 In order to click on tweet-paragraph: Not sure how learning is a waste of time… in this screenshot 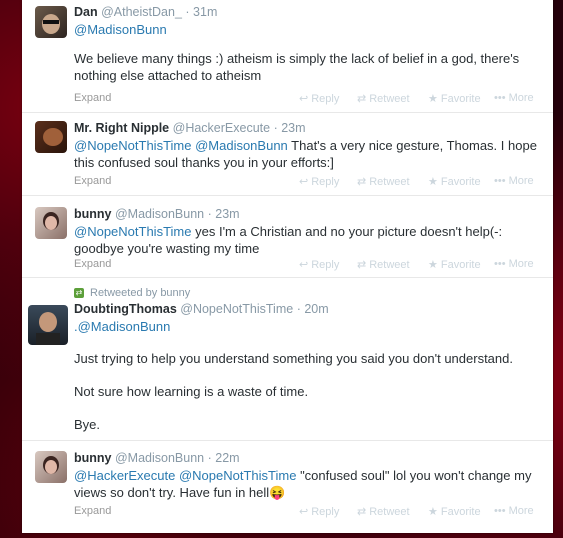, I will do `click(191, 391)`.